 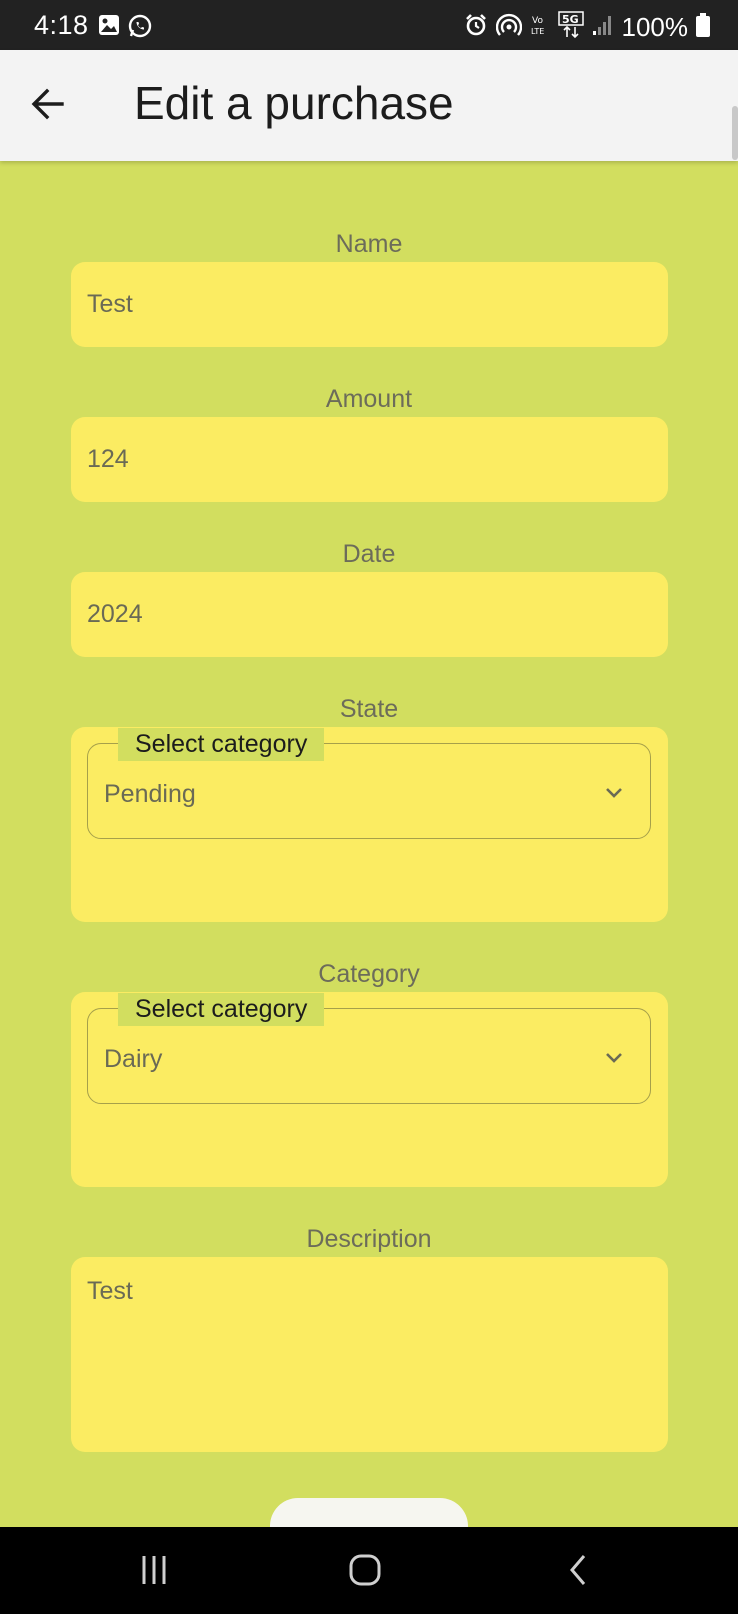 I want to click on name-field: Test, so click(x=369, y=304).